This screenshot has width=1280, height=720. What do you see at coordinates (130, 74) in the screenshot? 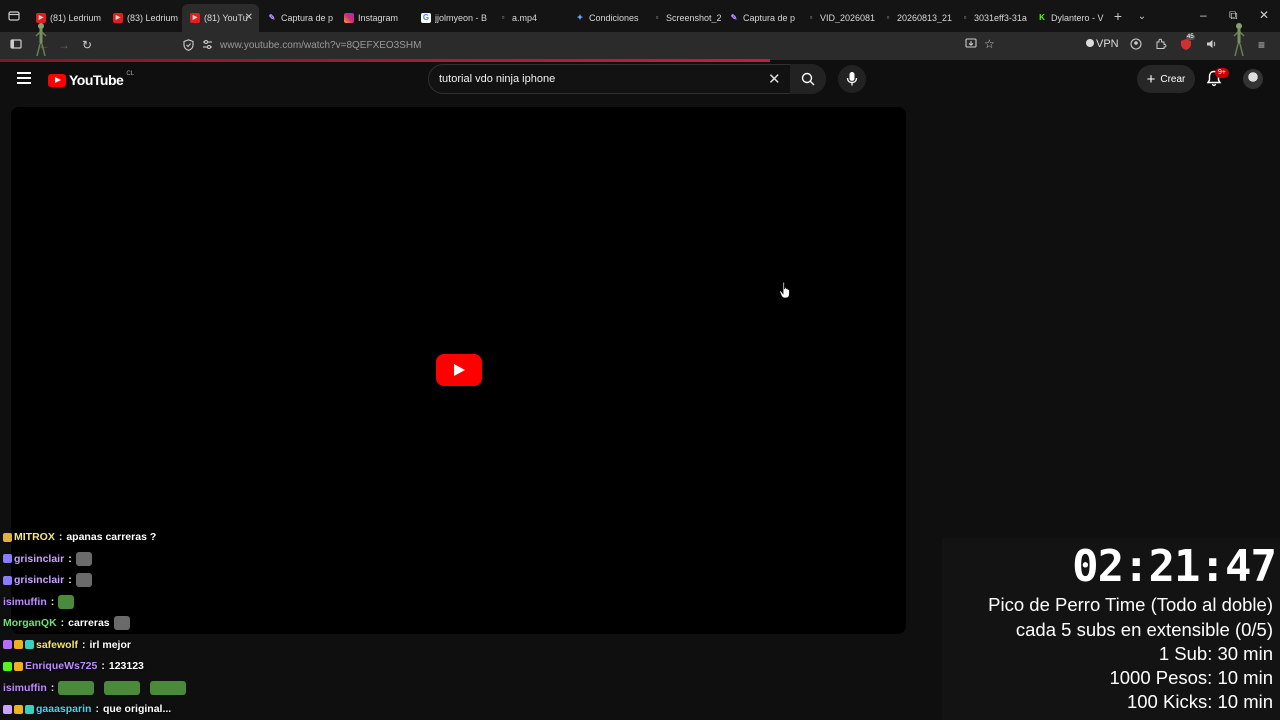
I see `country-code: CL` at bounding box center [130, 74].